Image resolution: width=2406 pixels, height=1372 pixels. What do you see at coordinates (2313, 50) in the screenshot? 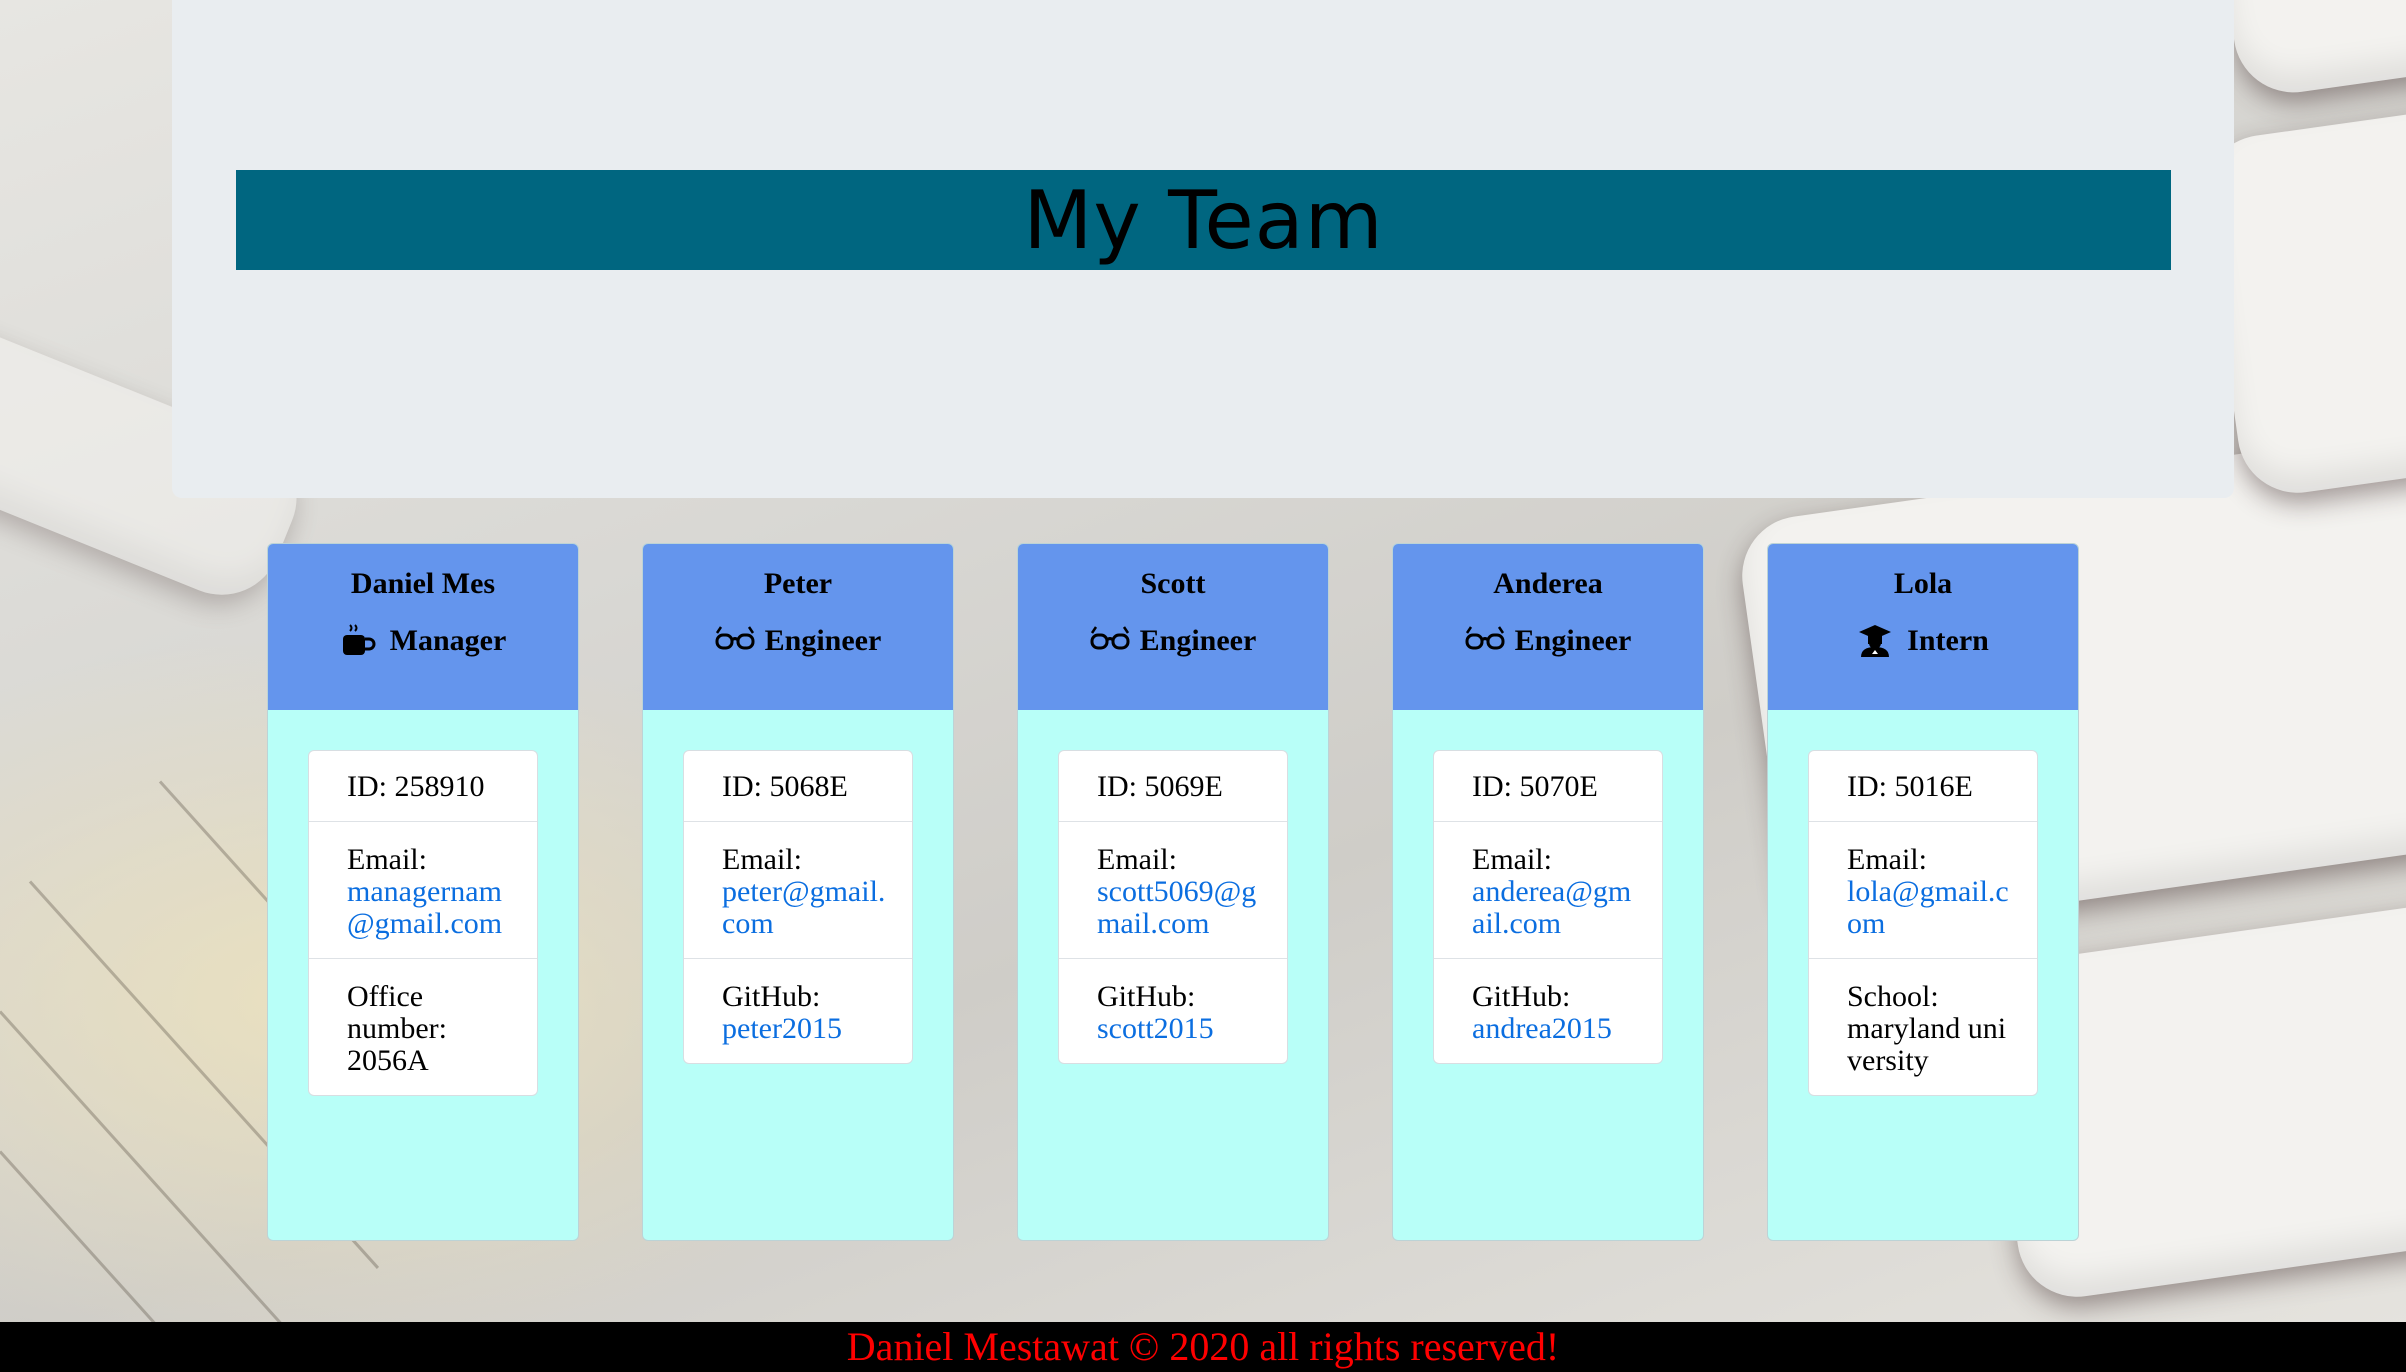
I see `background-keycap` at bounding box center [2313, 50].